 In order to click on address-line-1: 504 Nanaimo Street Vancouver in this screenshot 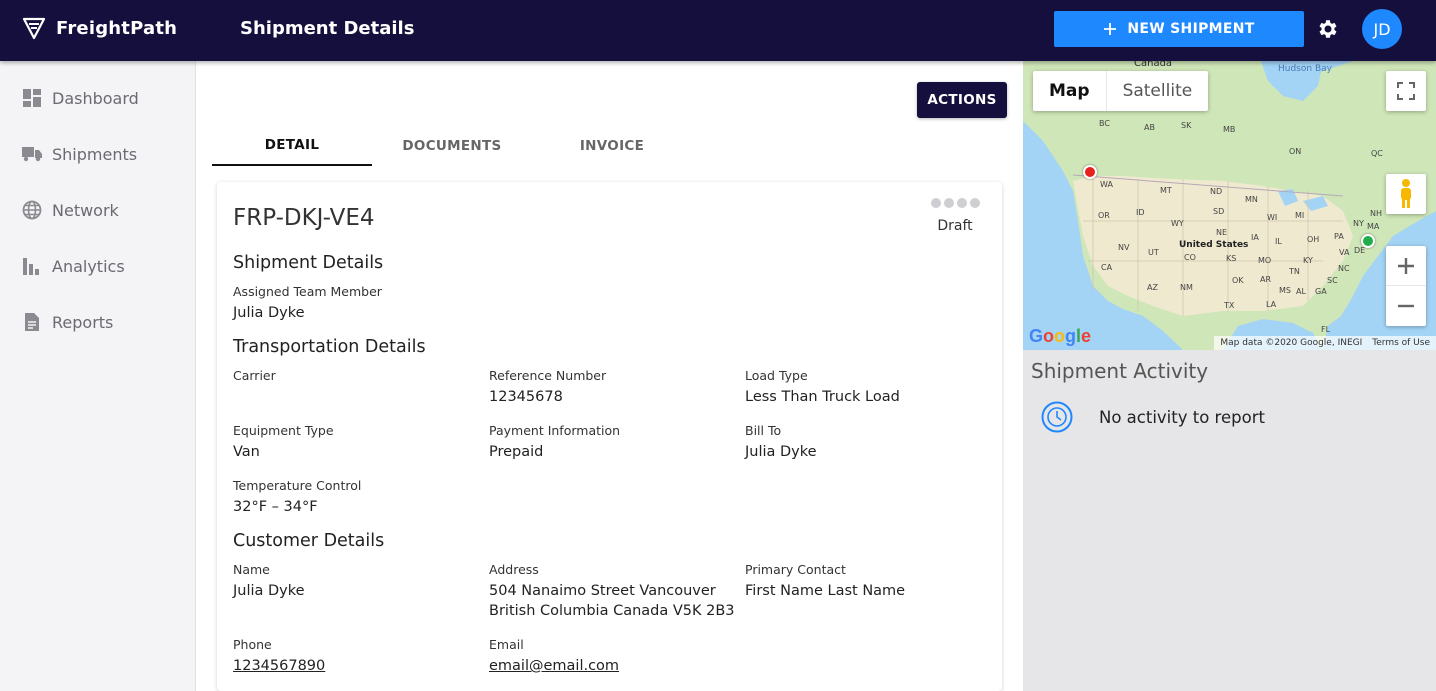, I will do `click(602, 591)`.